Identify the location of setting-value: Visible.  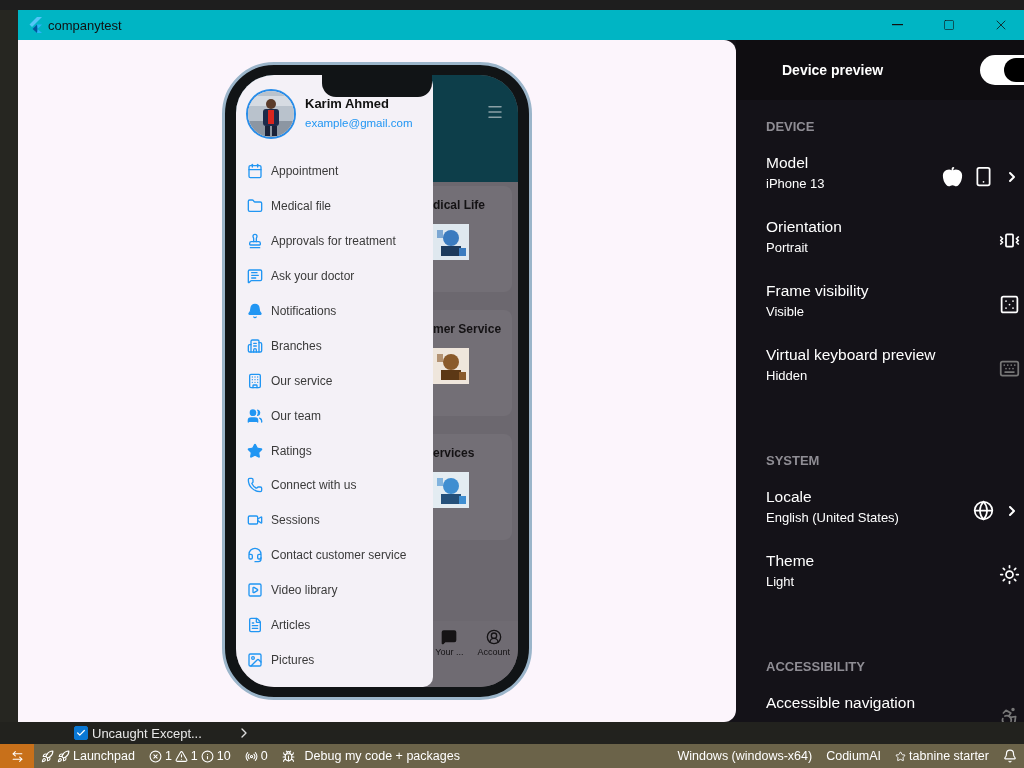
(786, 311).